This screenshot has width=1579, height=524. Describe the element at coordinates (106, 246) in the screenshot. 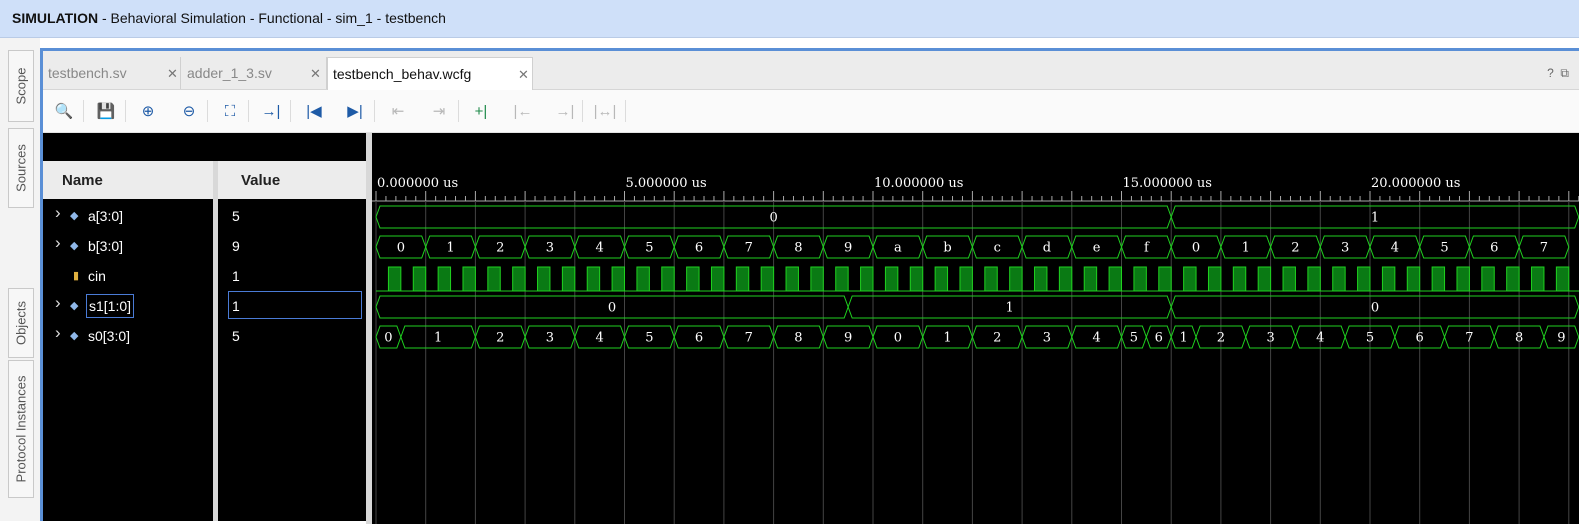

I see `signal-name: b[3:0]` at that location.